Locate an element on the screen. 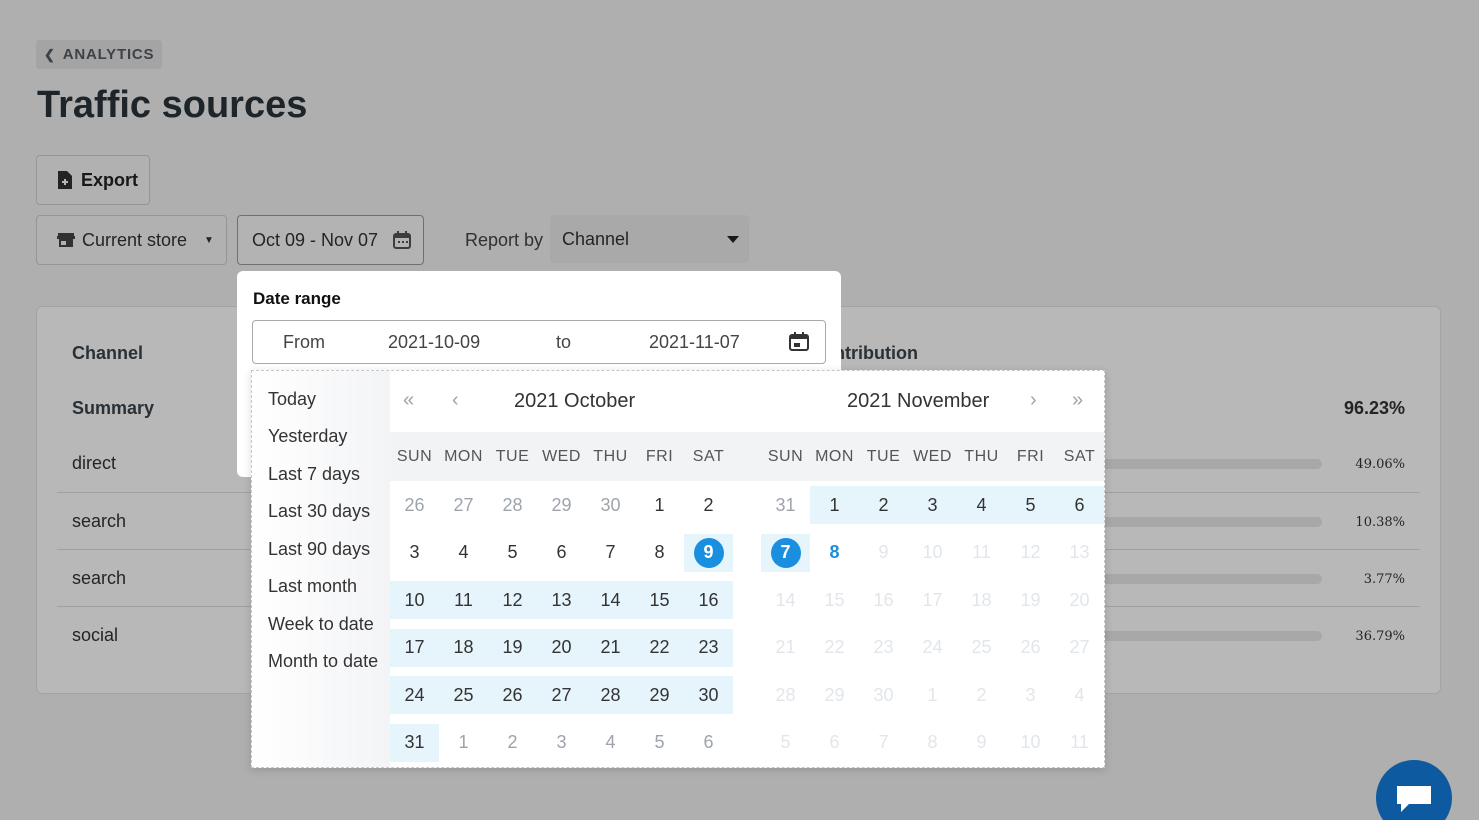 The width and height of the screenshot is (1479, 820). next-month-icon: › is located at coordinates (1033, 400).